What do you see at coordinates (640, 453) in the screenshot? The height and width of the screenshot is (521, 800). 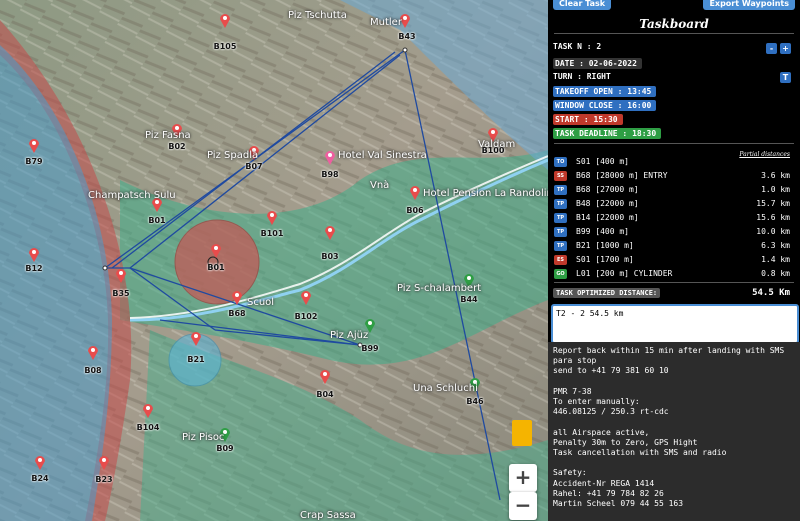 I see `note-line: Task cancellation with SMS and radio` at bounding box center [640, 453].